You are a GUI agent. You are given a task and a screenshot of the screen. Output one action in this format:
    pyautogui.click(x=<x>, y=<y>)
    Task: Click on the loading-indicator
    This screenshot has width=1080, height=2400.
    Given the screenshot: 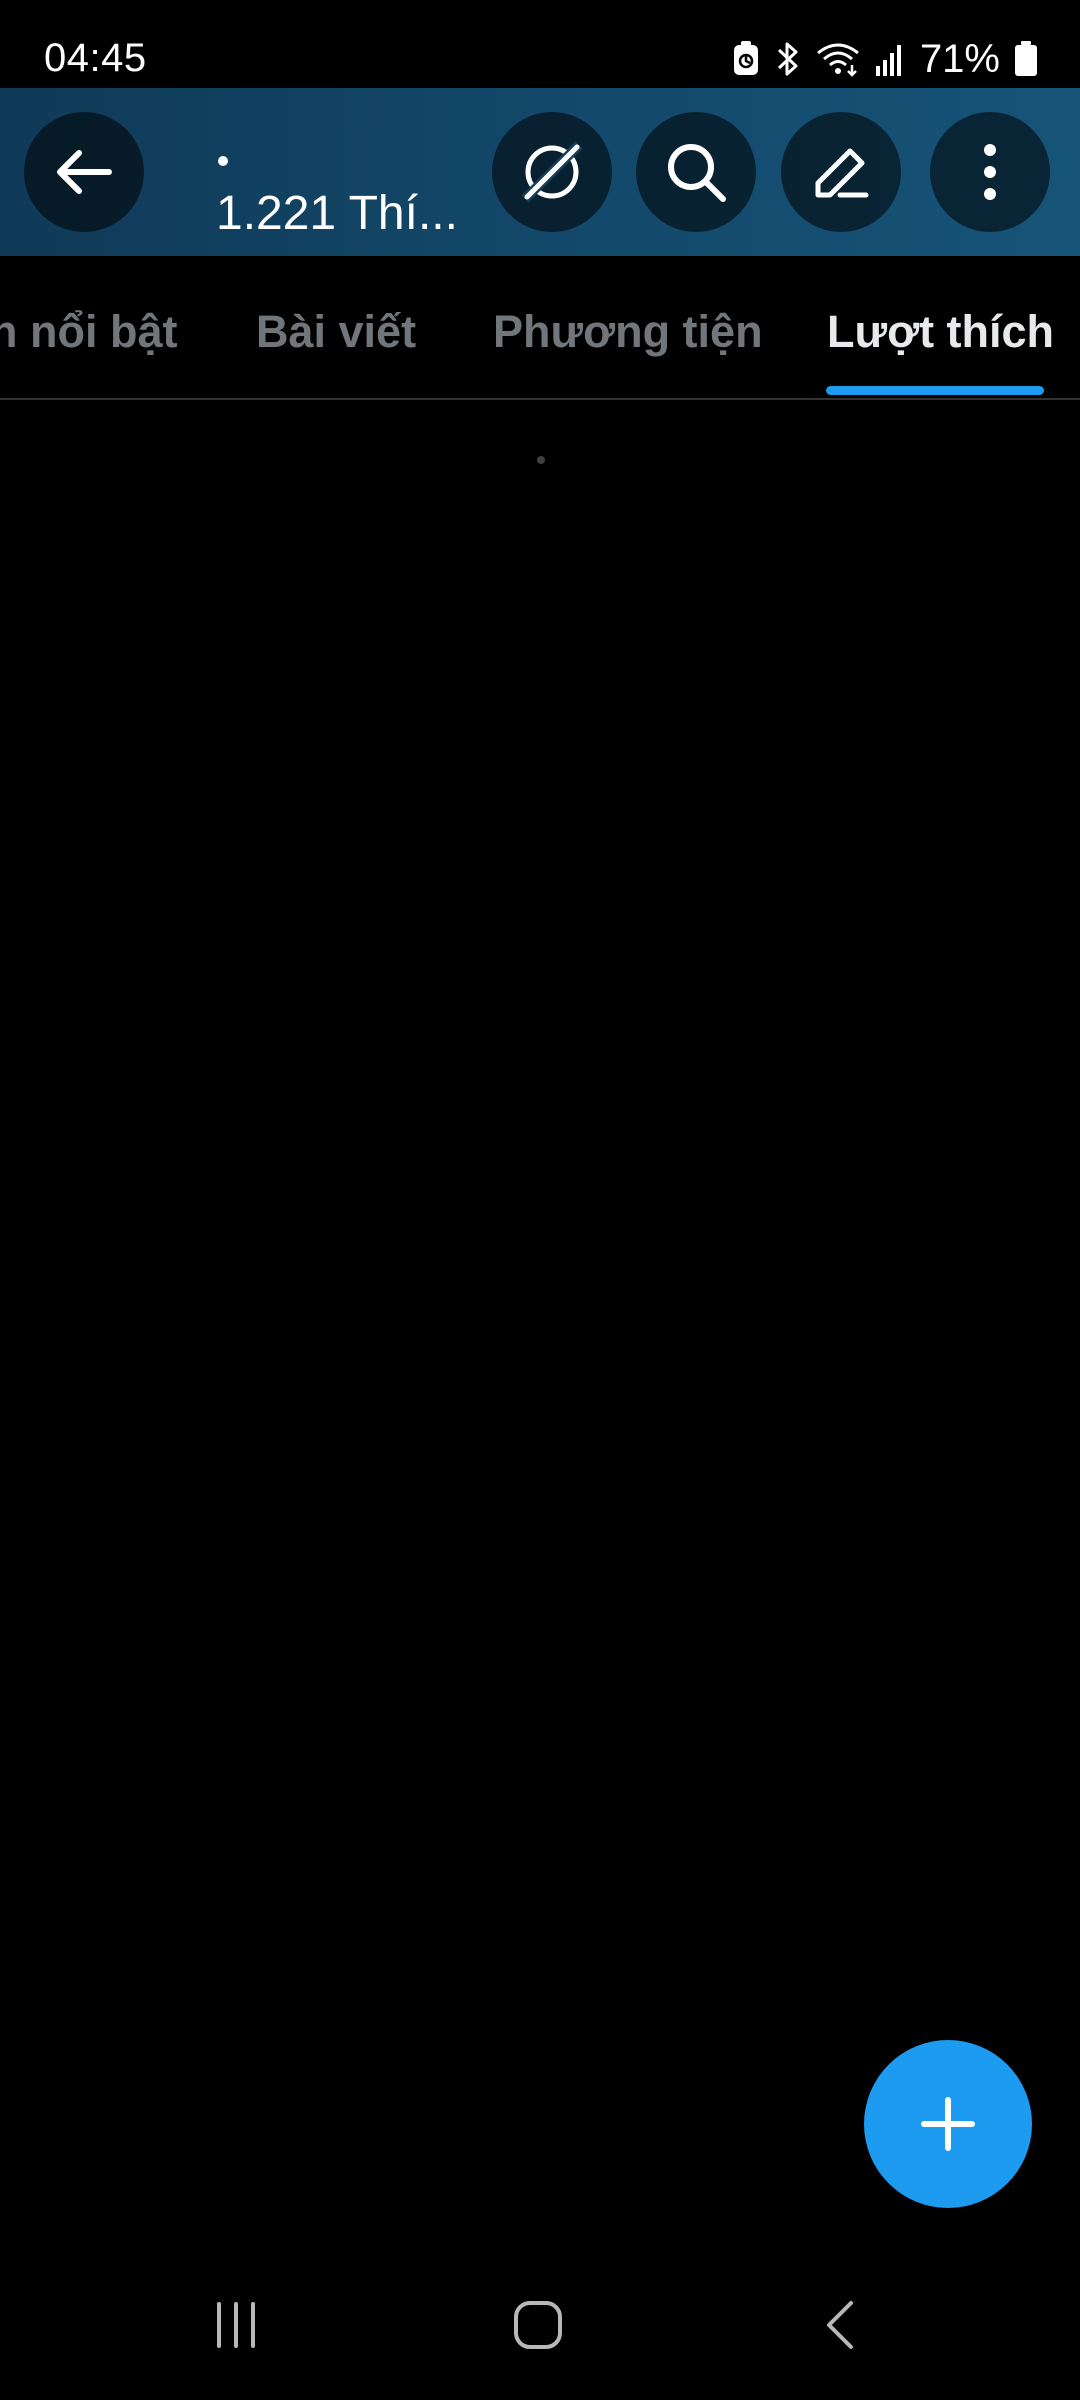 What is the action you would take?
    pyautogui.click(x=541, y=460)
    